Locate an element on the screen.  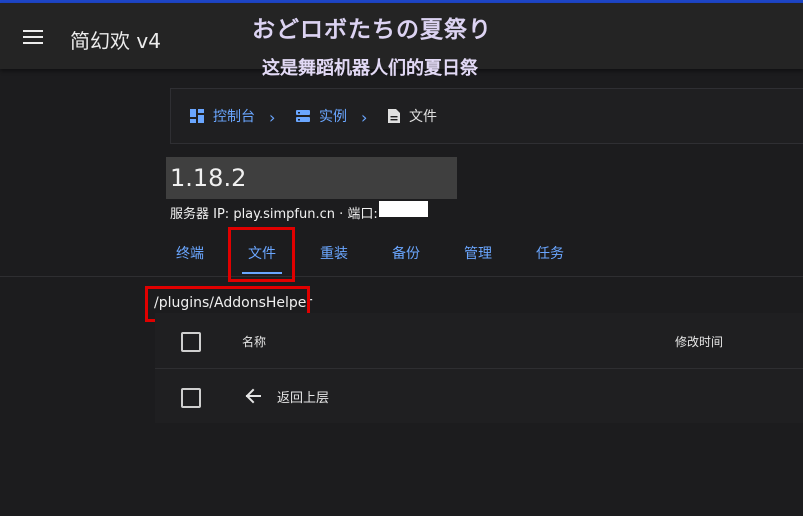
parent-directory-link: 返回上层 is located at coordinates (303, 396).